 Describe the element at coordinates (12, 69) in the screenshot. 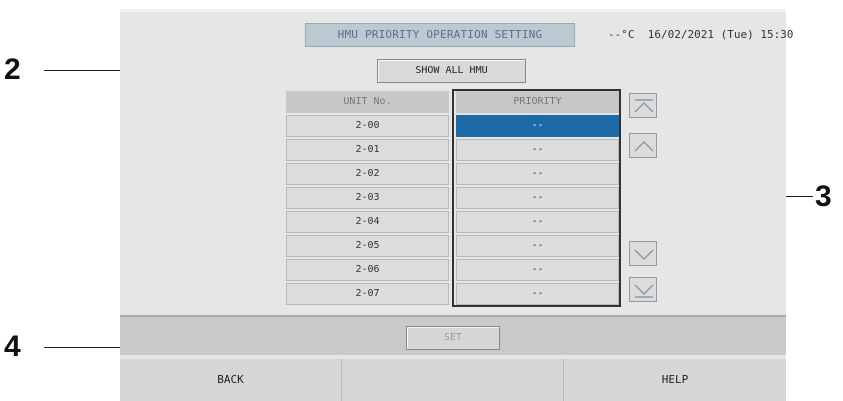

I see `callout-2: 2` at that location.